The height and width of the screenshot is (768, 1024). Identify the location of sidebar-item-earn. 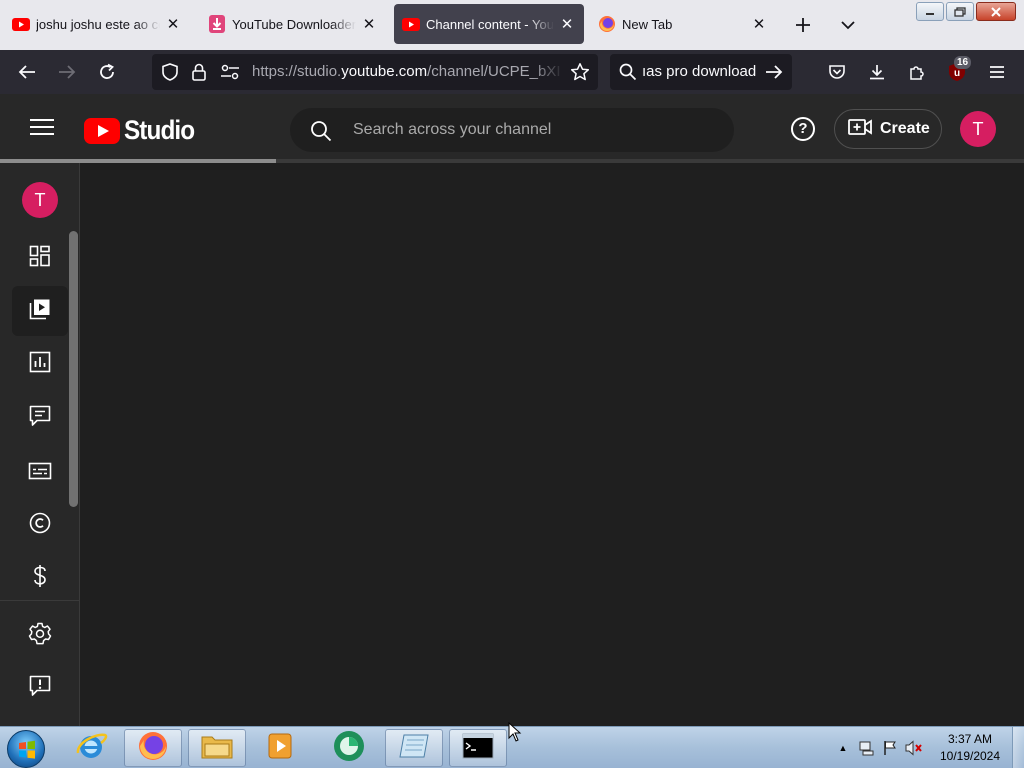
(40, 578).